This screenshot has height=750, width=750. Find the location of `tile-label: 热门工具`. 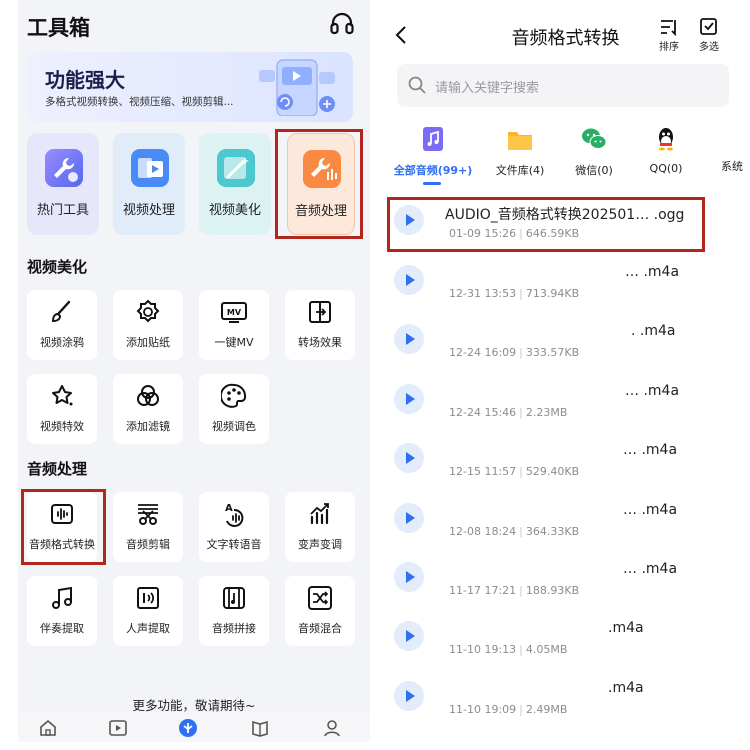

tile-label: 热门工具 is located at coordinates (62, 210).